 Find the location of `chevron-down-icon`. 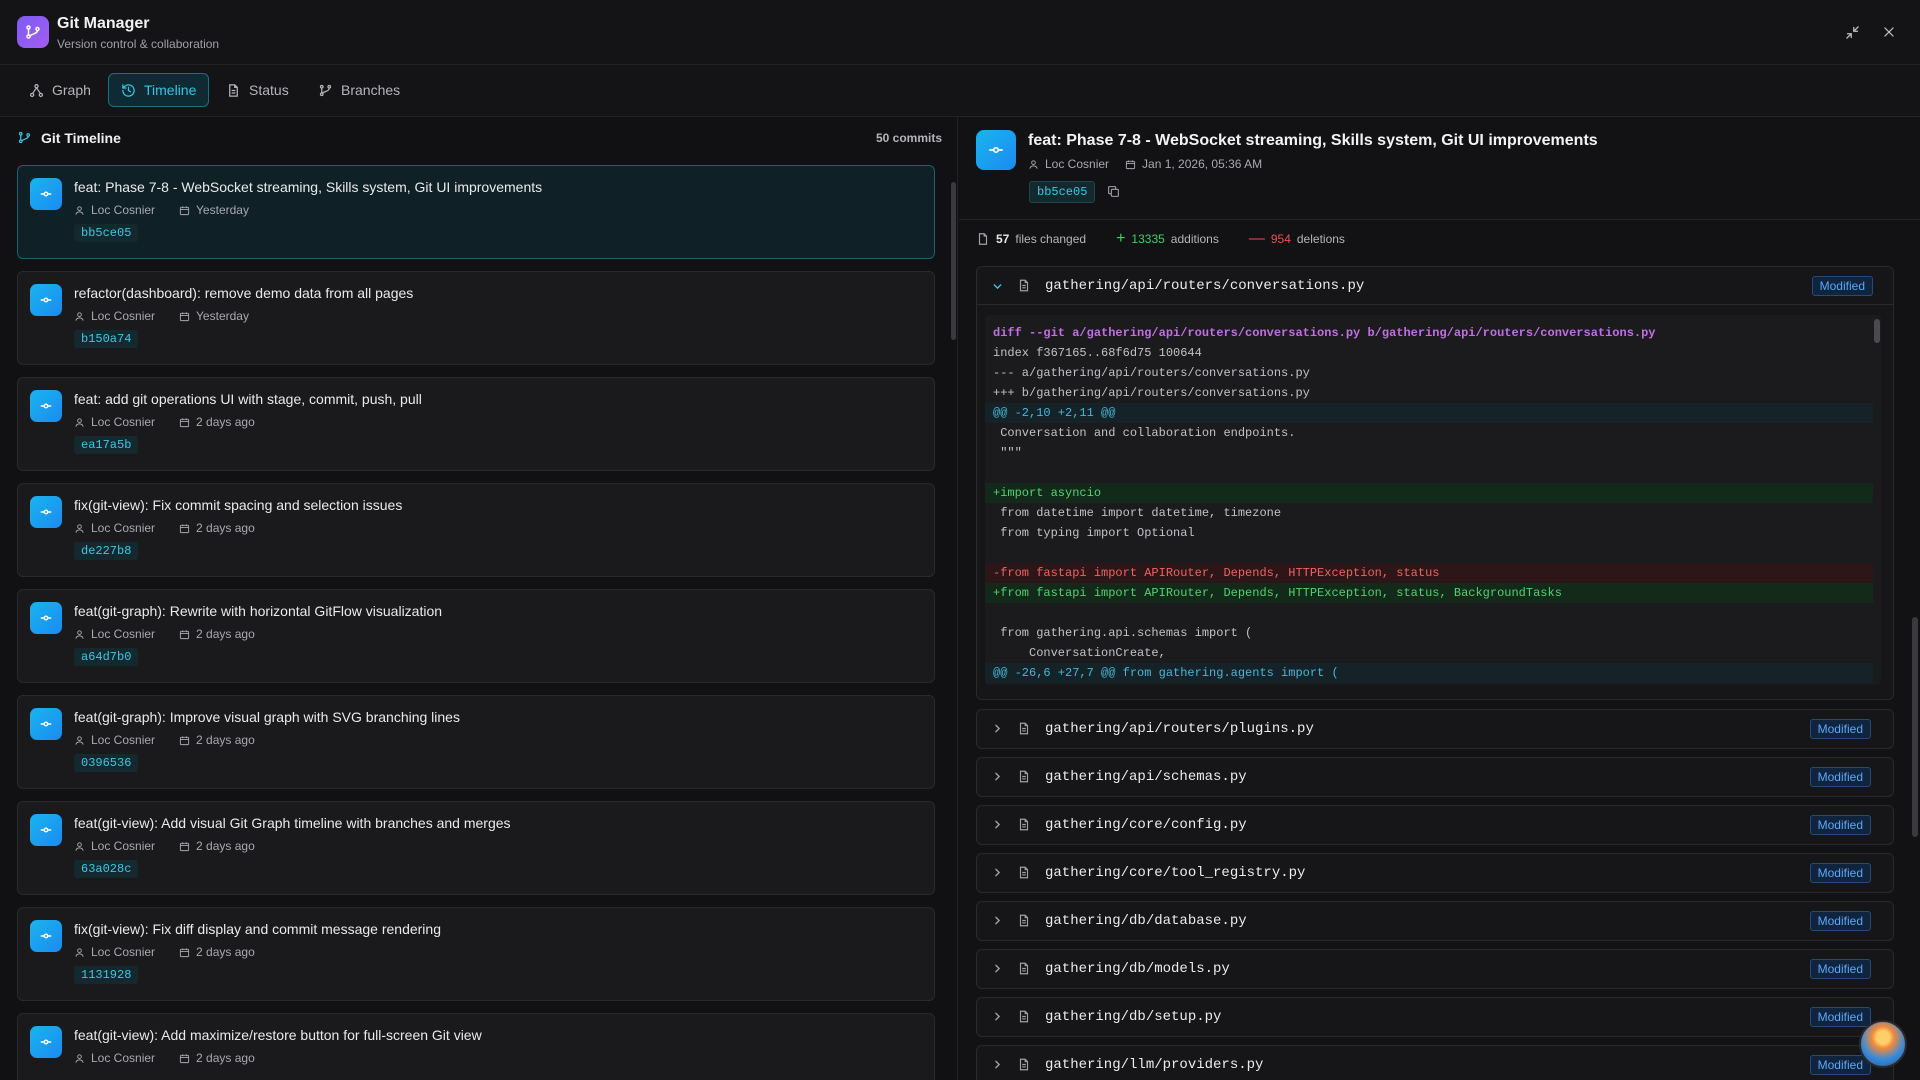

chevron-down-icon is located at coordinates (997, 288).